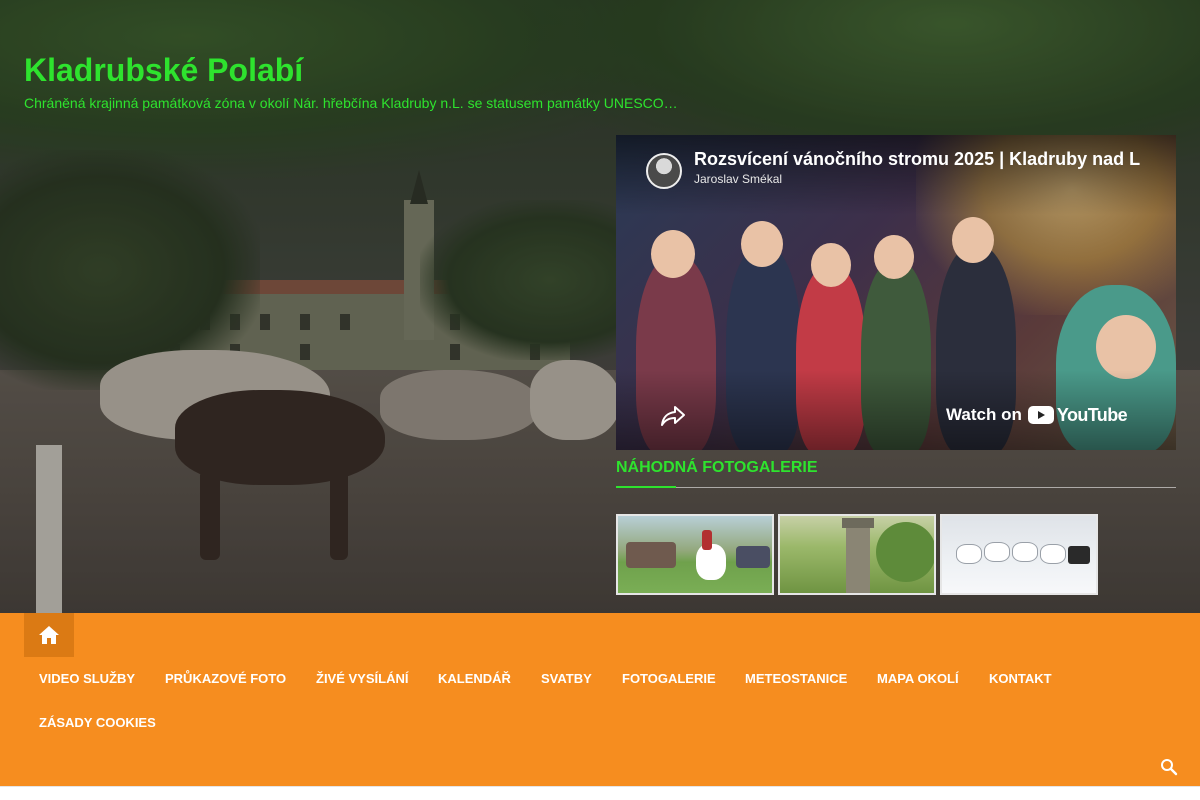 The height and width of the screenshot is (800, 1200). I want to click on watch-on-label: Watch on, so click(984, 414).